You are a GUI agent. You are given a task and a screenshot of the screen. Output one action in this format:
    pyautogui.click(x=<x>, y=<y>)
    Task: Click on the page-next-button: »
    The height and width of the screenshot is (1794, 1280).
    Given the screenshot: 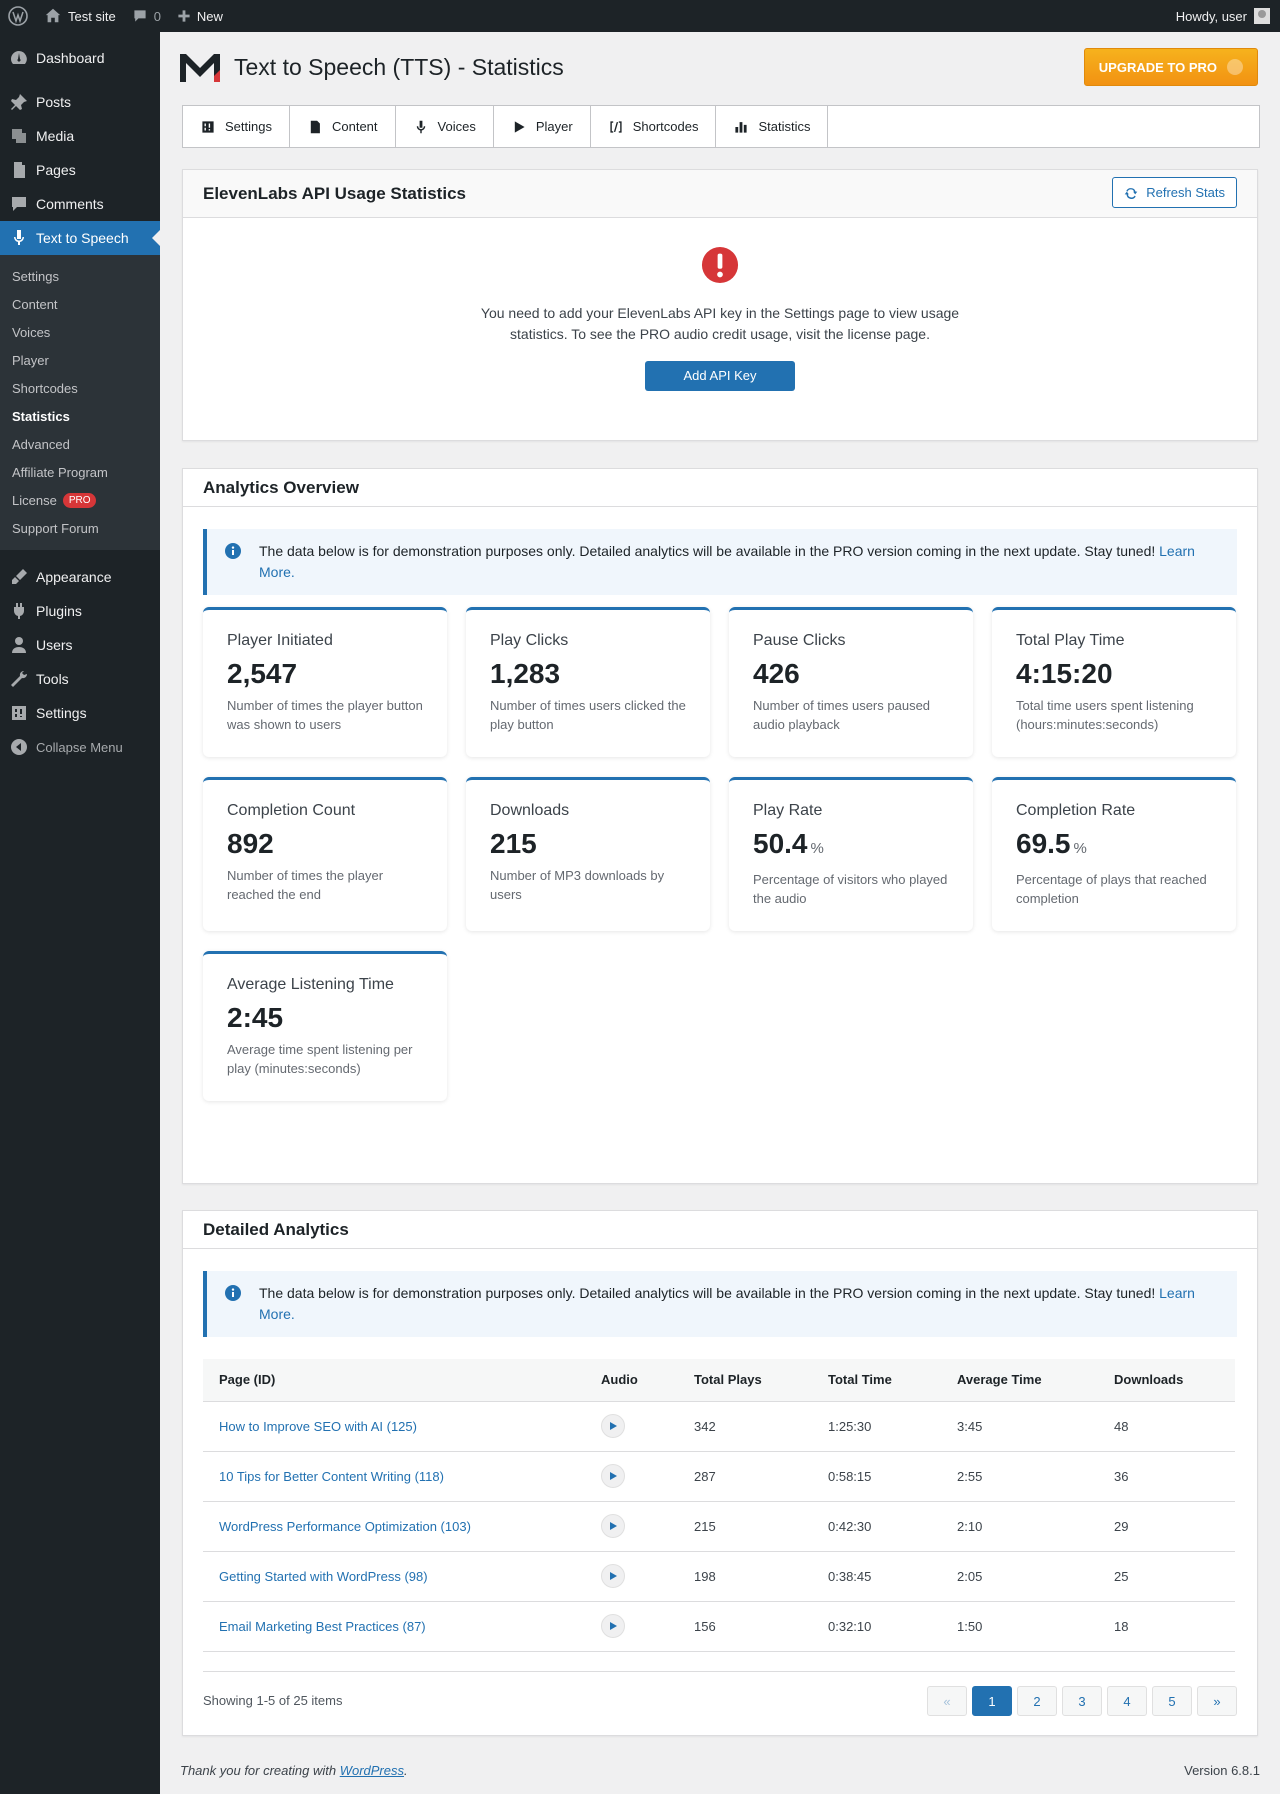 What is the action you would take?
    pyautogui.click(x=1217, y=1701)
    